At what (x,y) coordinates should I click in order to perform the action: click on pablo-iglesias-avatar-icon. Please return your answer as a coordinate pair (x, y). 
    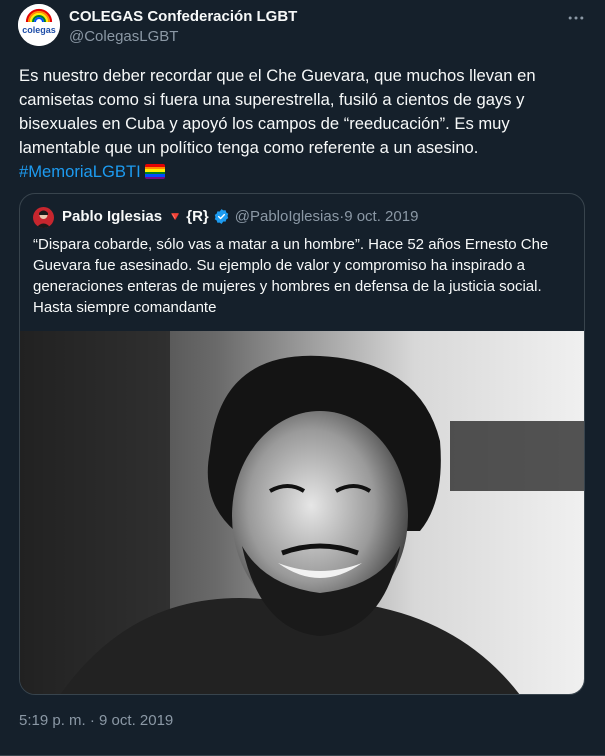
    Looking at the image, I should click on (43, 217).